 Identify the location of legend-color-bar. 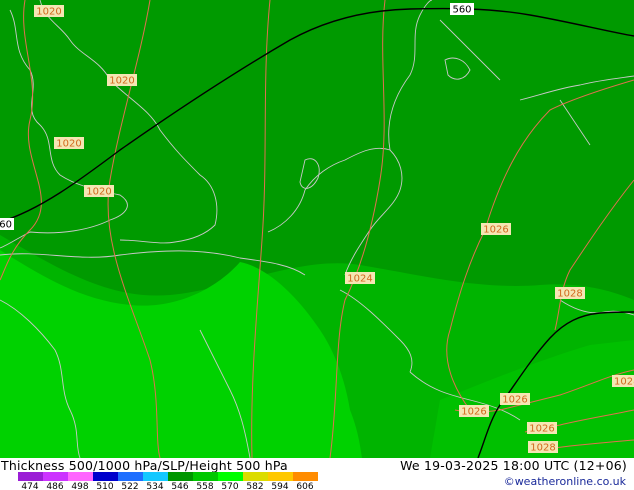
(168, 476).